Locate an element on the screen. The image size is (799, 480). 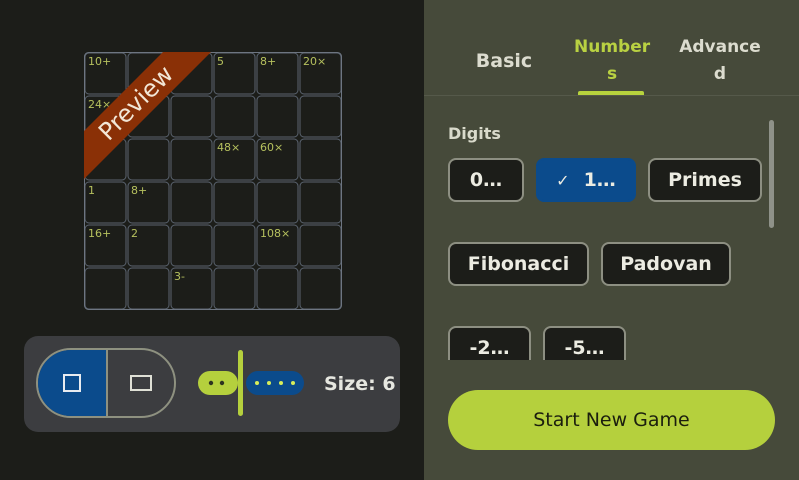
chip-label: Padovan is located at coordinates (666, 264).